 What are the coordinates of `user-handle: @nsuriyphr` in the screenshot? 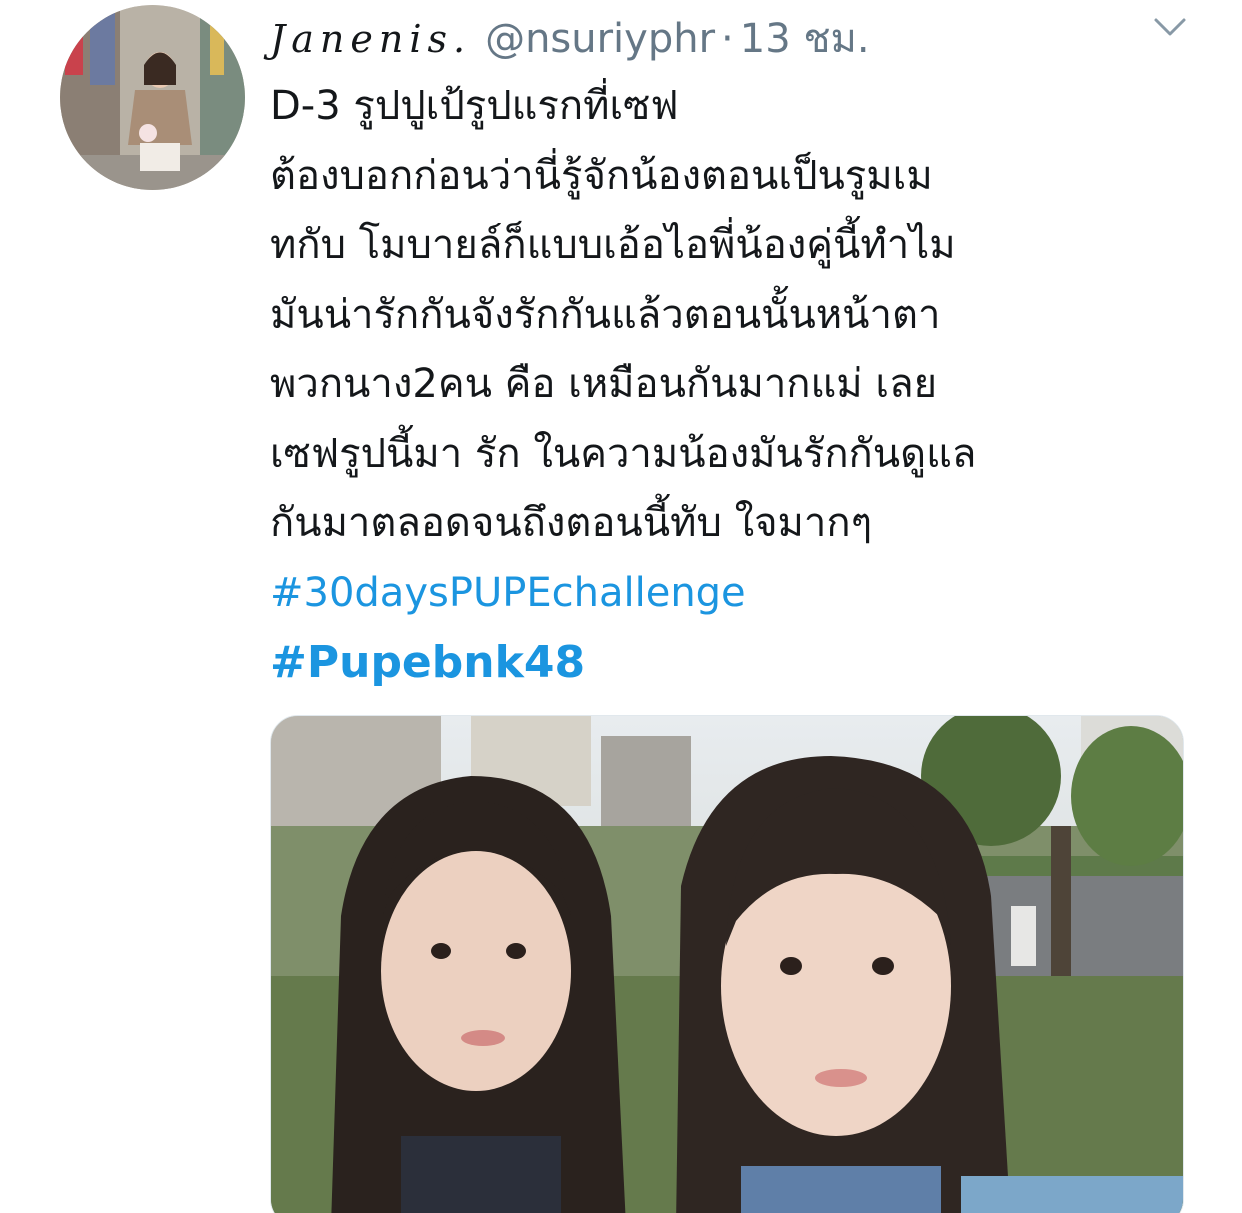 It's located at (600, 39).